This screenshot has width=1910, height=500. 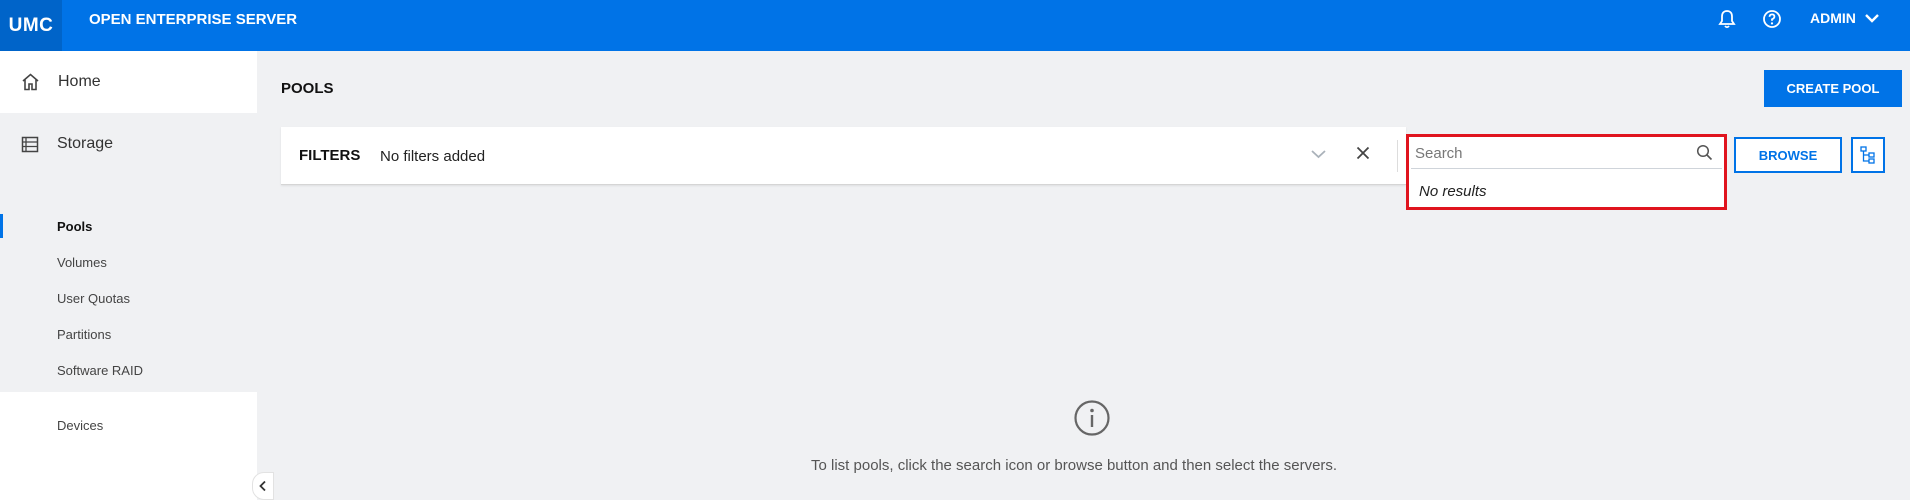 I want to click on sidebar-item-label: Home, so click(x=79, y=81).